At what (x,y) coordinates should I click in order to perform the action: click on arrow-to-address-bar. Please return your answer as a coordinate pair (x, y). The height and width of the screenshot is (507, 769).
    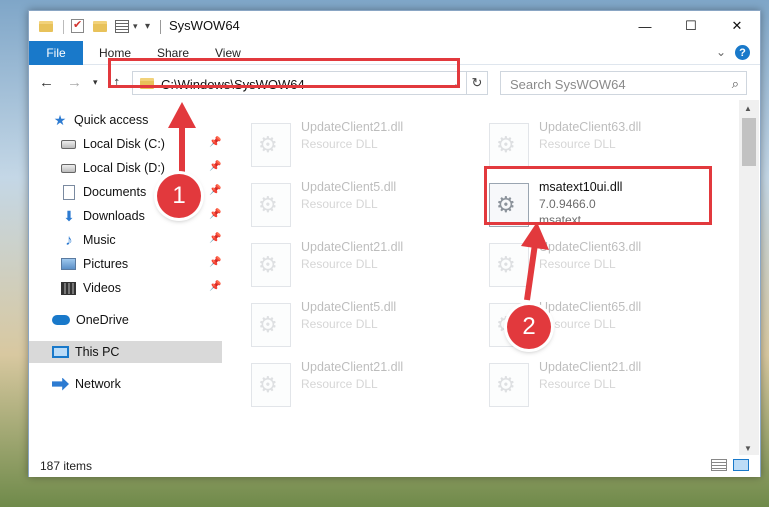
    Looking at the image, I should click on (182, 140).